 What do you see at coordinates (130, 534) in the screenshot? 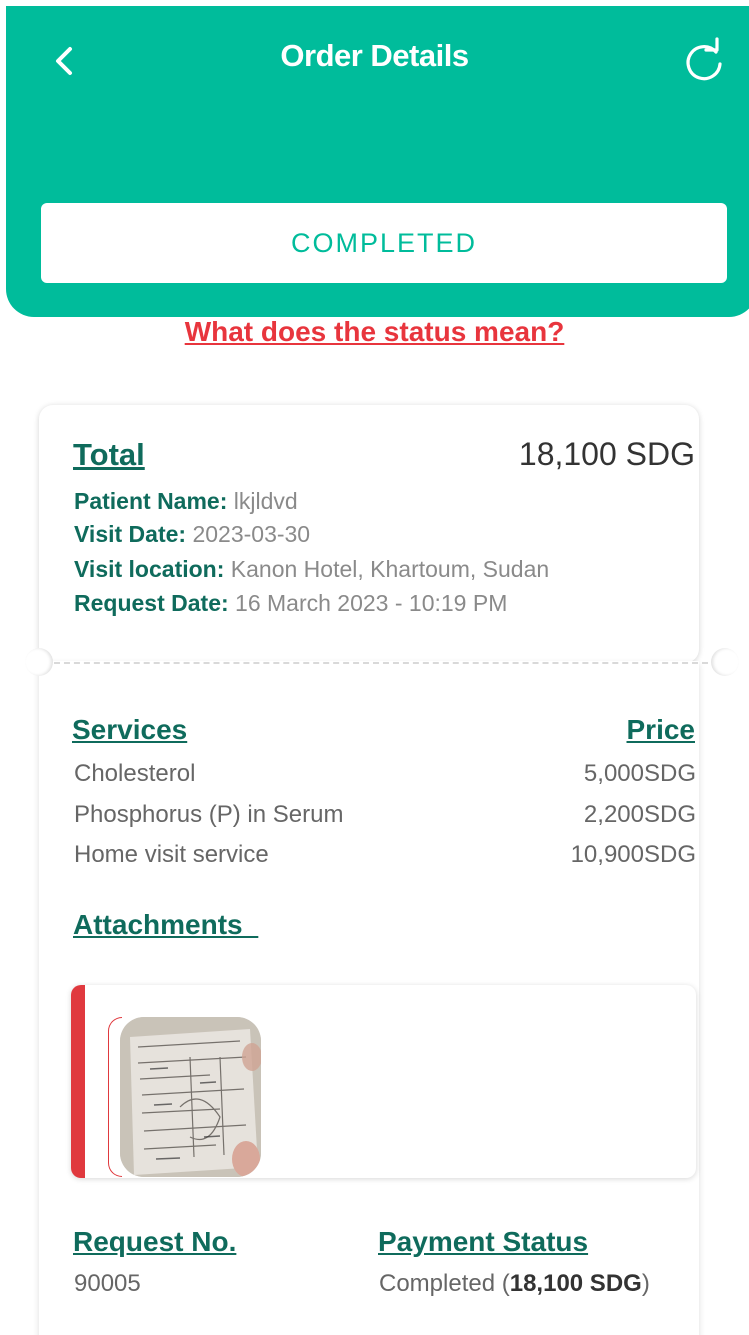
I see `visit-date-key: Visit Date:` at bounding box center [130, 534].